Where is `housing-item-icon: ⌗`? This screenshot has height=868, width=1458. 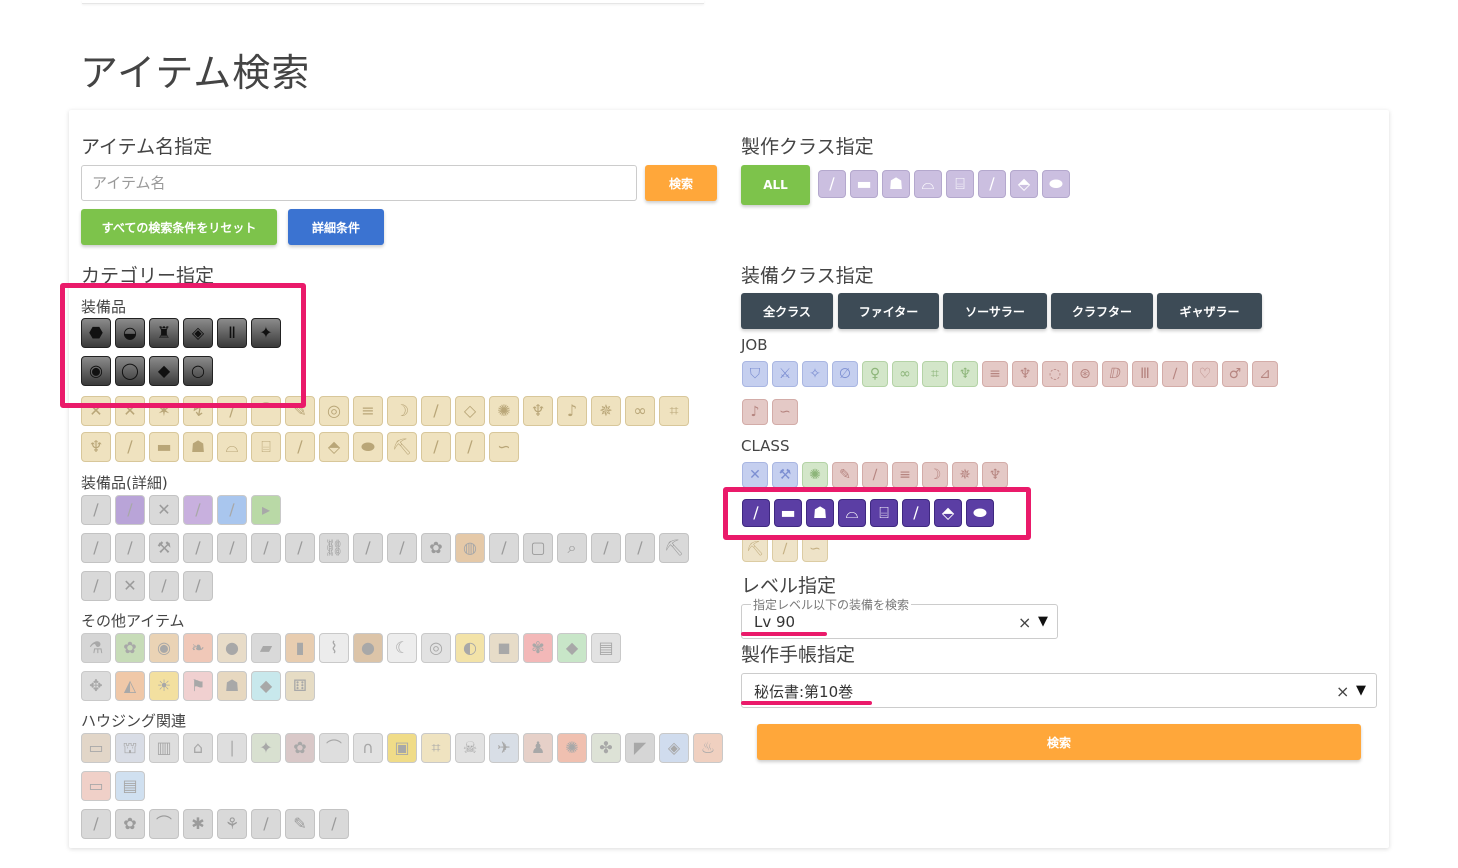
housing-item-icon: ⌗ is located at coordinates (436, 748).